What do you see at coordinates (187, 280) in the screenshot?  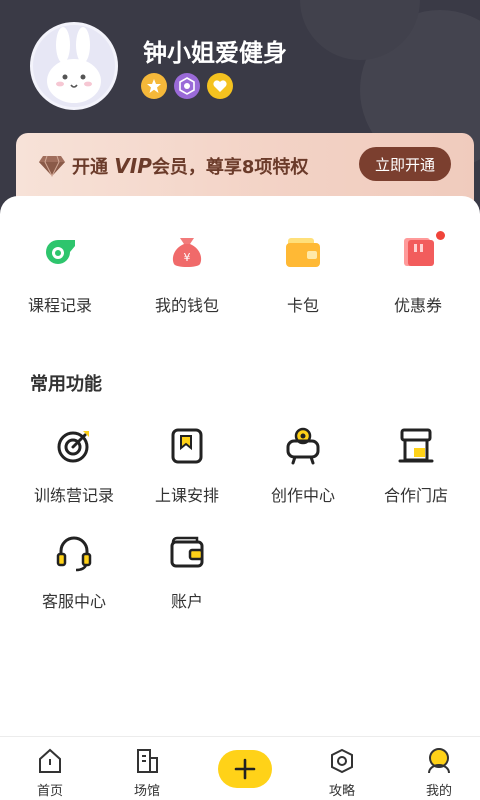 I see `quick-item-wallet: ¥ 我的钱包` at bounding box center [187, 280].